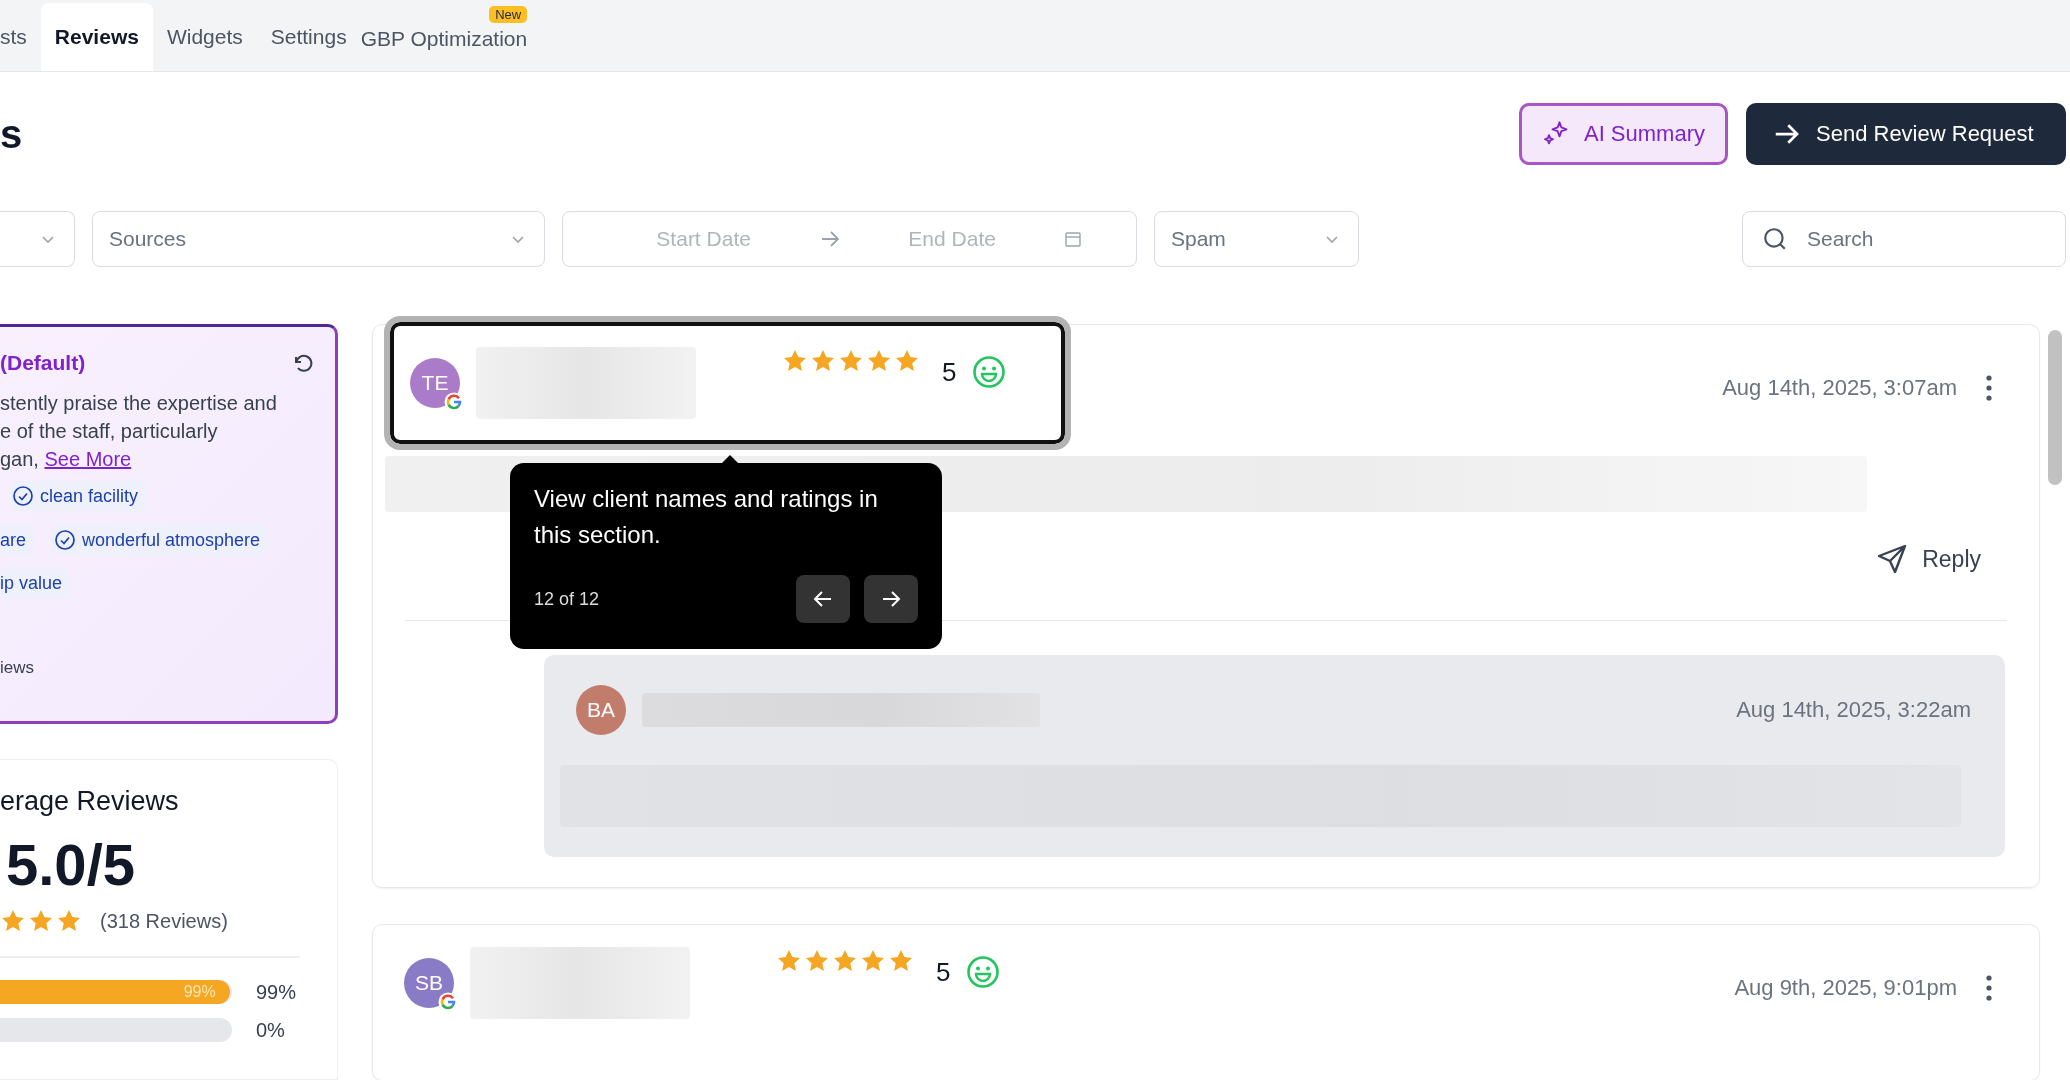 This screenshot has width=2070, height=1080. I want to click on step-counter: 12 of 12, so click(567, 599).